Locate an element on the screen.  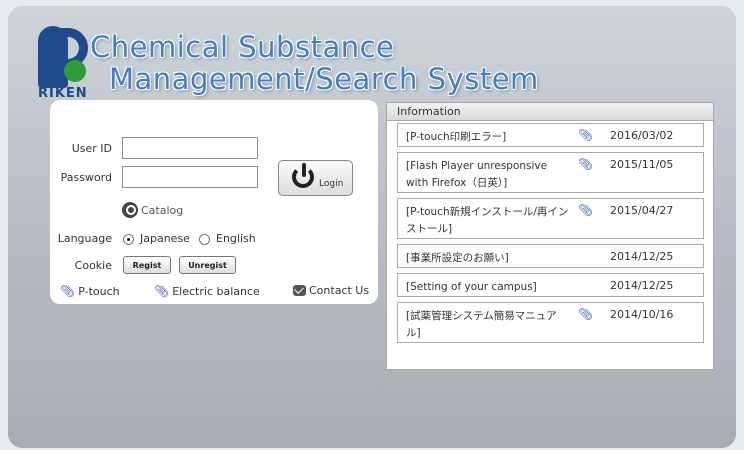
info-item-title: [P-touch新規インストール/再インストール] is located at coordinates (487, 220).